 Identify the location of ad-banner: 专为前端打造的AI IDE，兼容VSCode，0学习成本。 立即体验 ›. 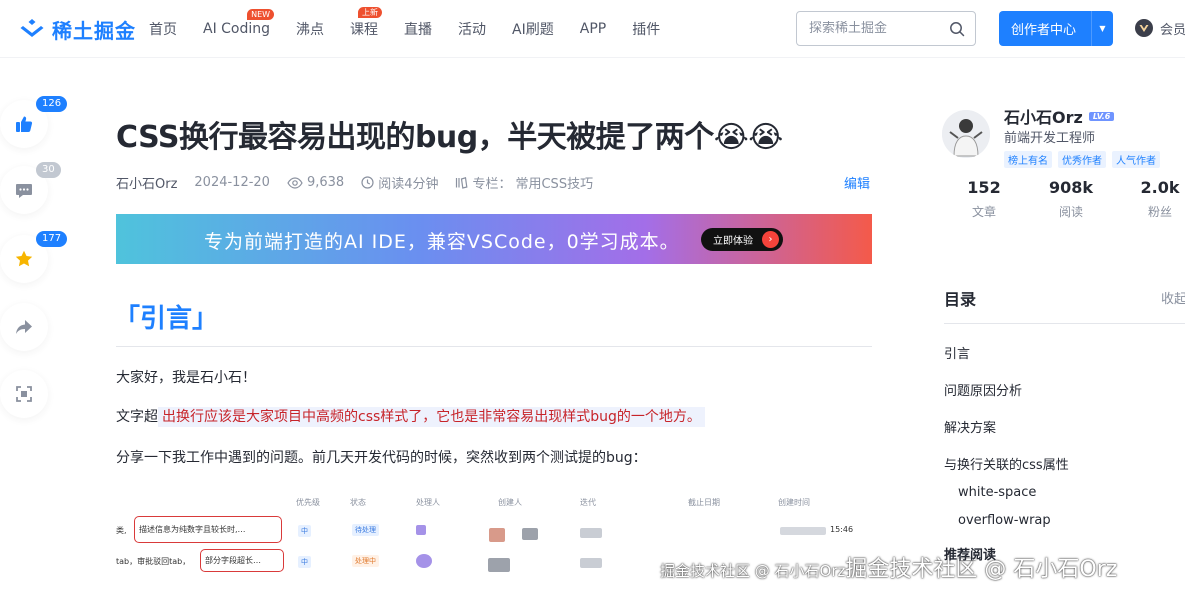
(494, 239).